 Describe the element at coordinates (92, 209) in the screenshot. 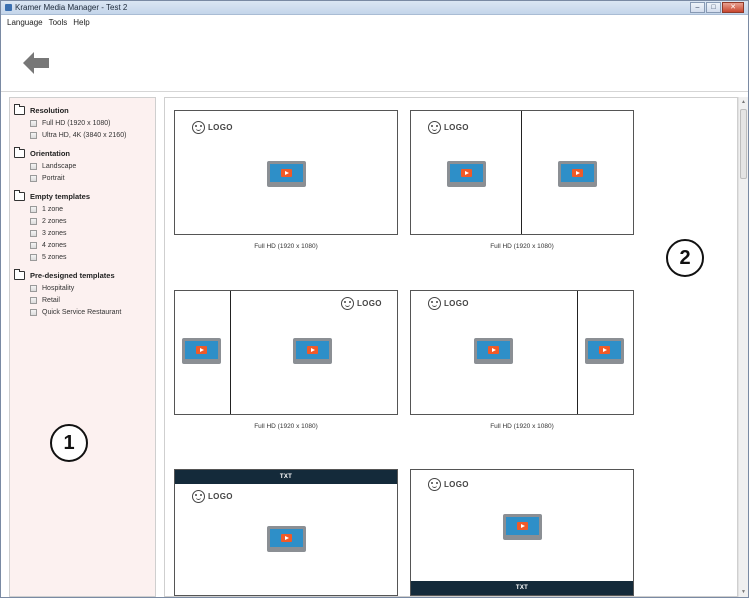

I see `filter-option: 1 zone` at that location.